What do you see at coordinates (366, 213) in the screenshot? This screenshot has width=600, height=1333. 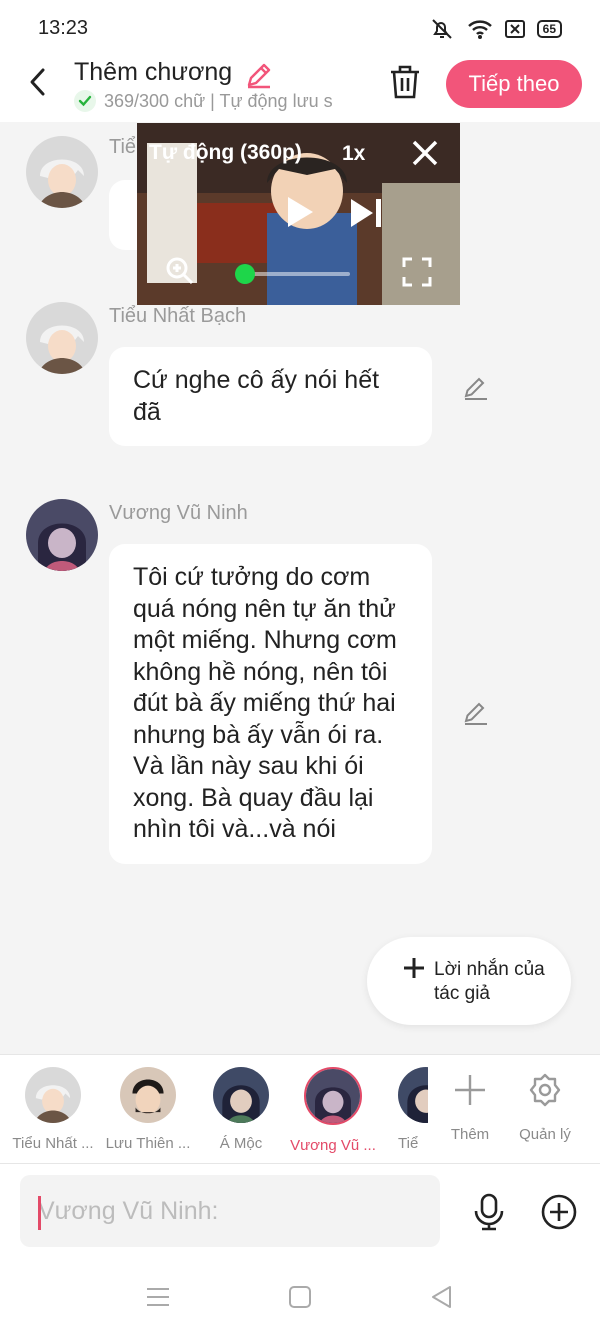 I see `skip-next-icon` at bounding box center [366, 213].